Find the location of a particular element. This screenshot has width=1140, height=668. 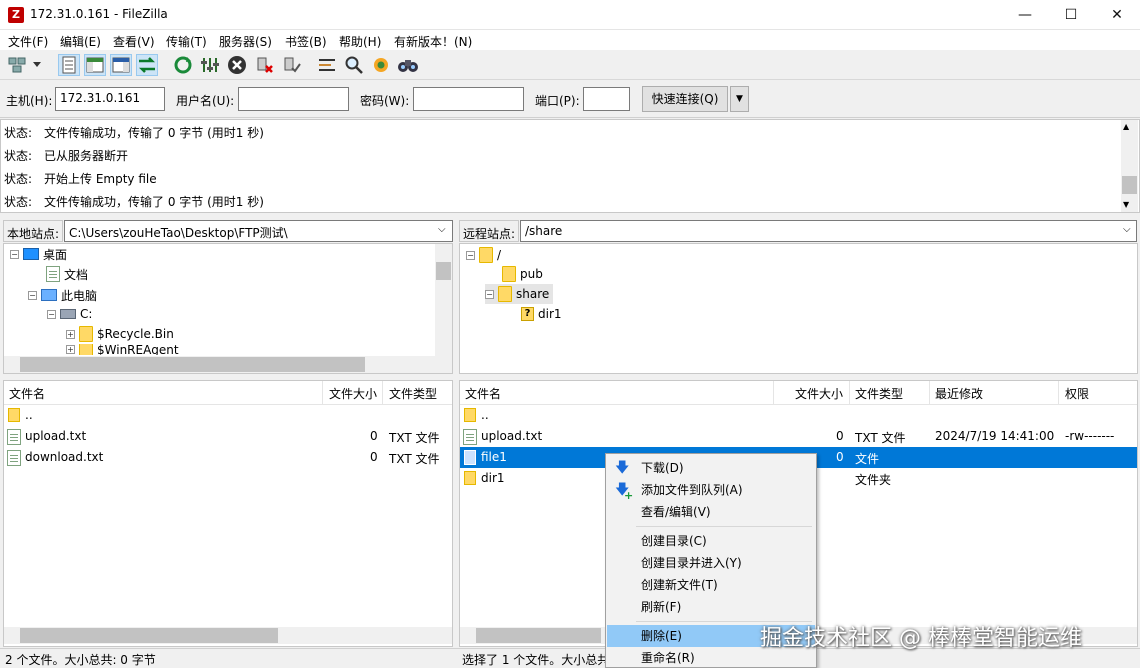

tree-item-documents: 文档 is located at coordinates (67, 274).